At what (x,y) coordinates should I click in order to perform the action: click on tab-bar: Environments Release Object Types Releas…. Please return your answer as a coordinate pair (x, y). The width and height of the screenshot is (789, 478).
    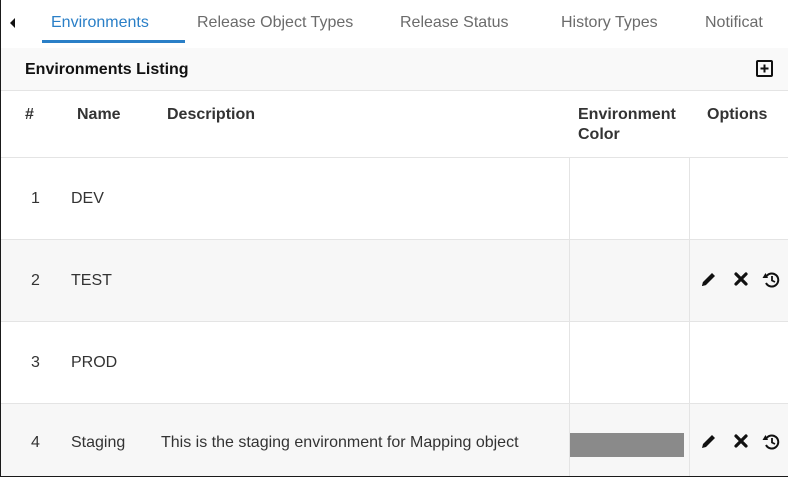
    Looking at the image, I should click on (394, 22).